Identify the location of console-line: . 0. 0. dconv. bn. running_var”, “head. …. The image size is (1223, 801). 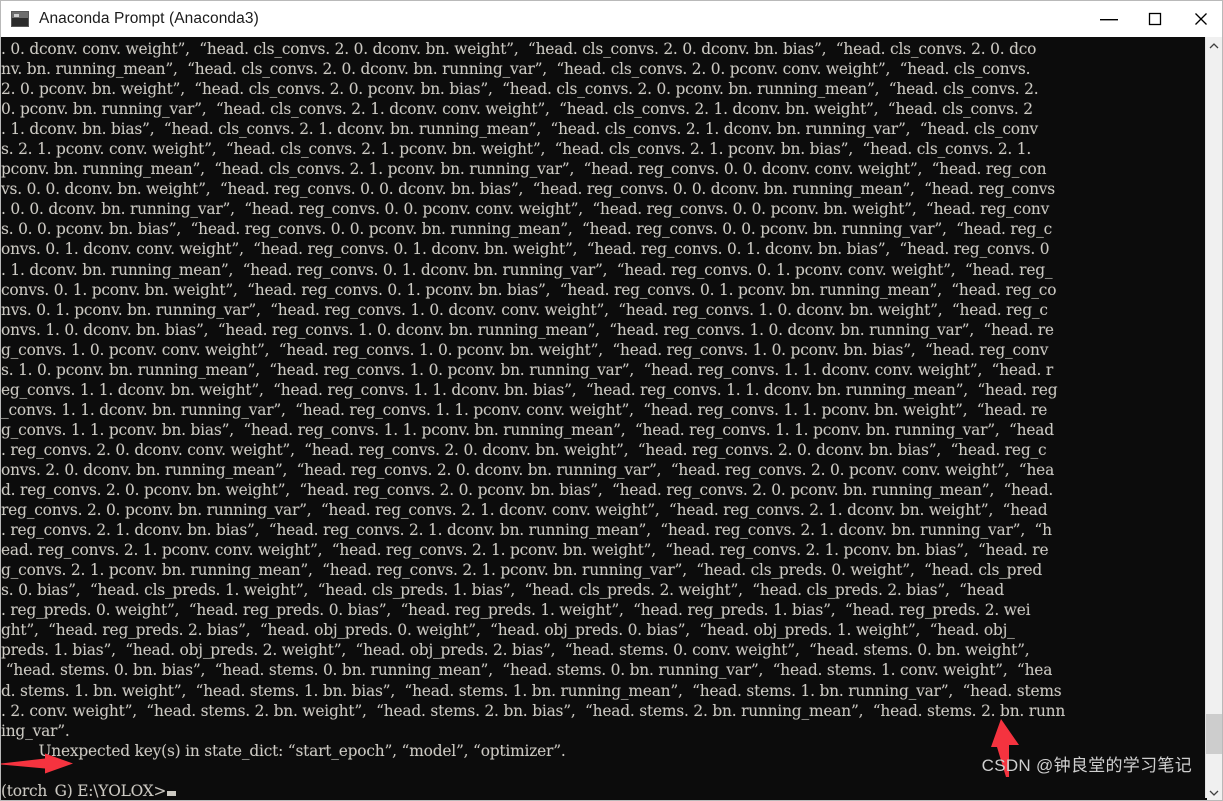
(525, 209).